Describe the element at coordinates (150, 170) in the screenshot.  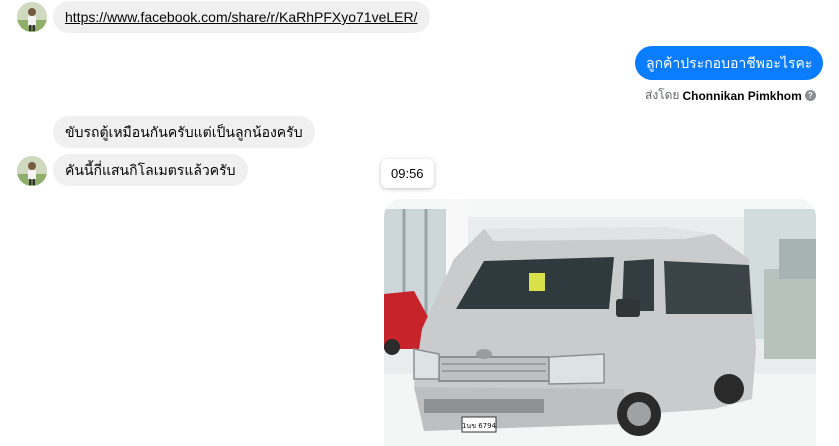
I see `incoming-message: คันนี้กี่แสนกิโลเมตรแล้วครับ` at that location.